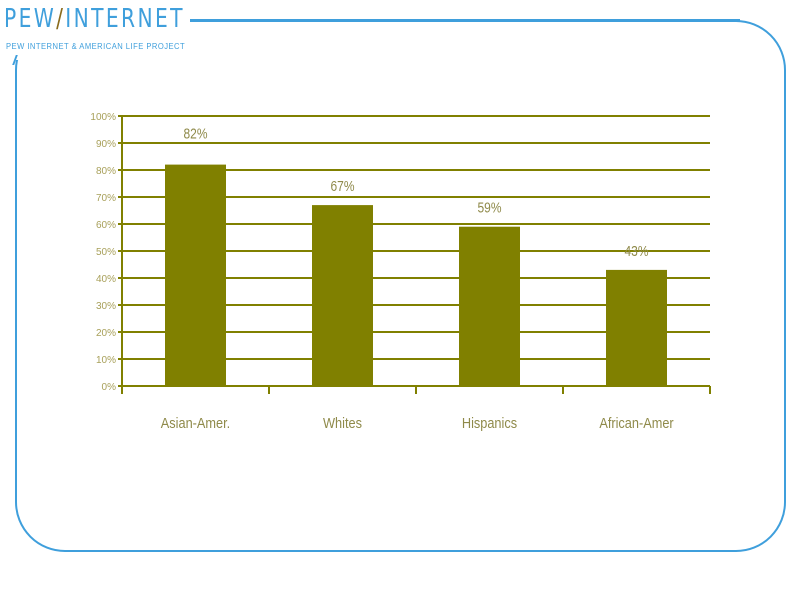 The image size is (800, 600). I want to click on category-label: Hispanics, so click(489, 422).